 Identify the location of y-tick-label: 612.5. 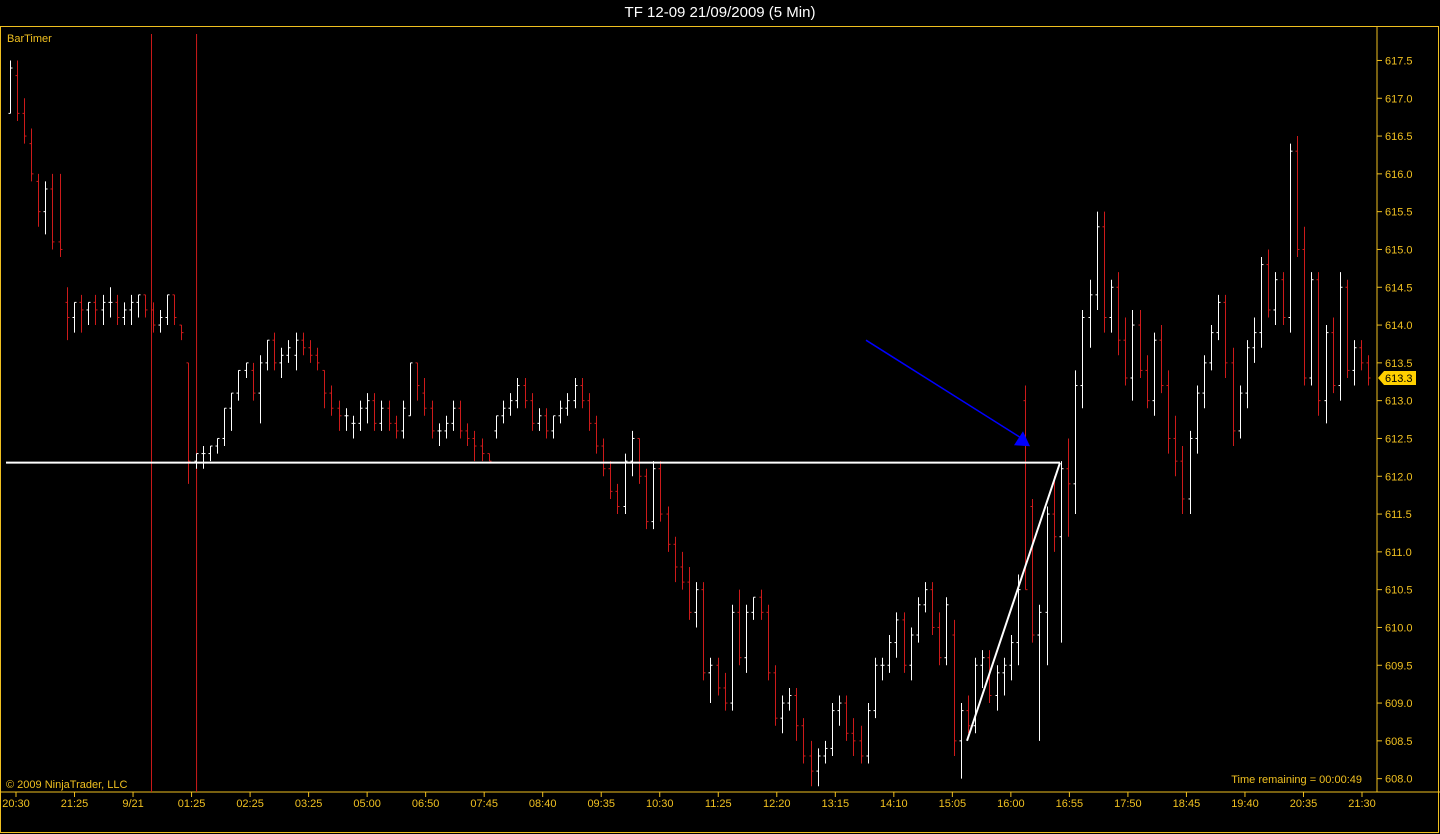
(1399, 439).